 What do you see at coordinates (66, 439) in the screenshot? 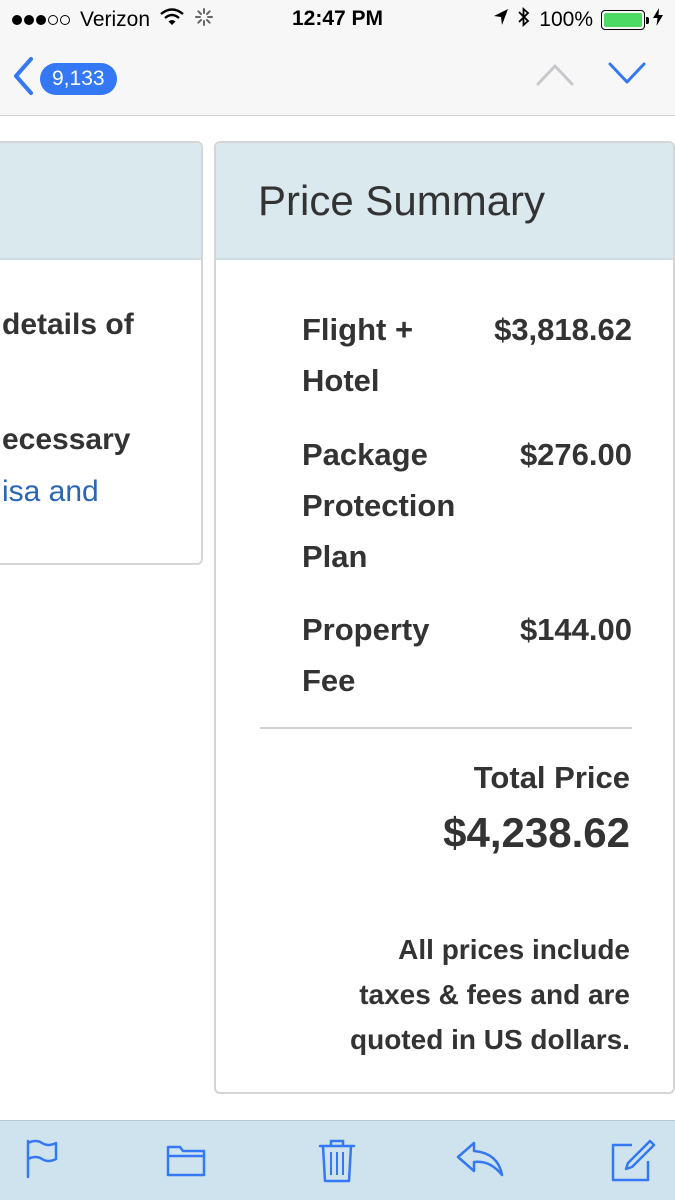
I see `left-card-text-line: ecessary` at bounding box center [66, 439].